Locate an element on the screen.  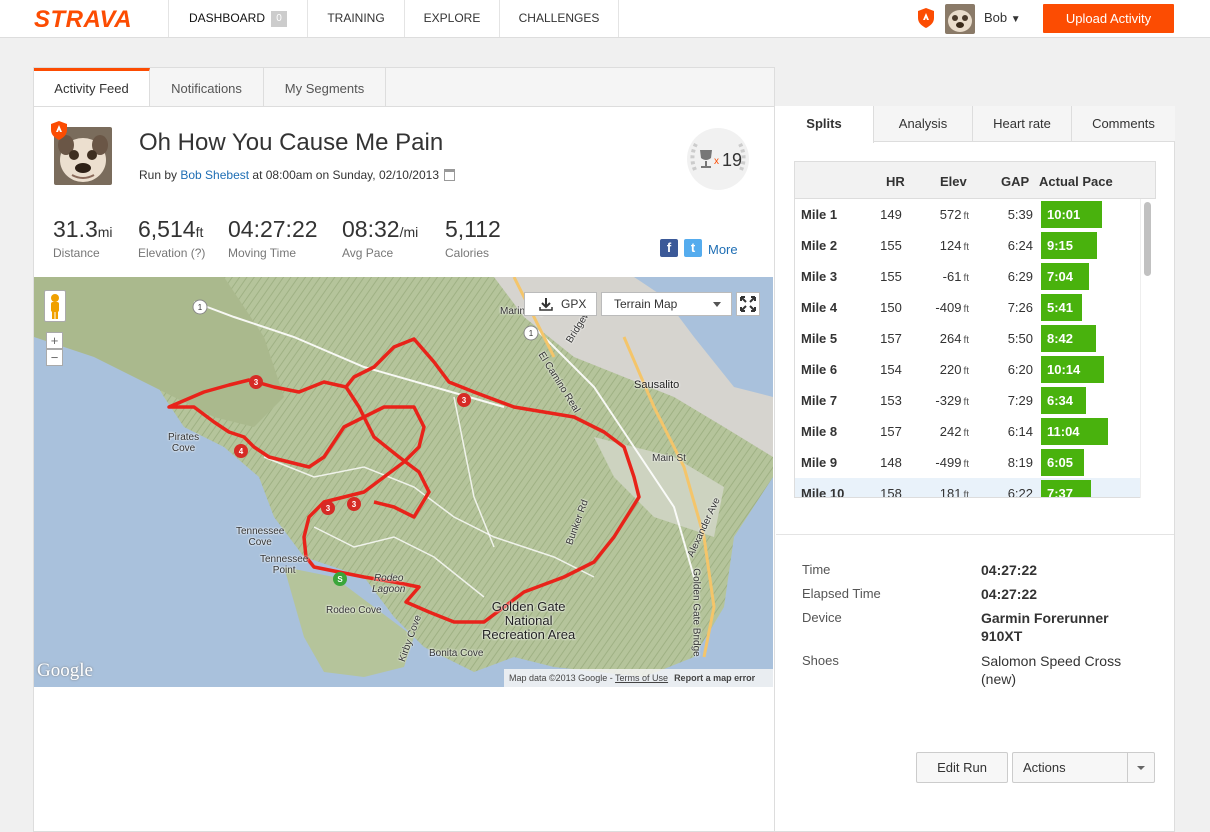
activity-title: Oh How You Cause Me Pain is located at coordinates (291, 143).